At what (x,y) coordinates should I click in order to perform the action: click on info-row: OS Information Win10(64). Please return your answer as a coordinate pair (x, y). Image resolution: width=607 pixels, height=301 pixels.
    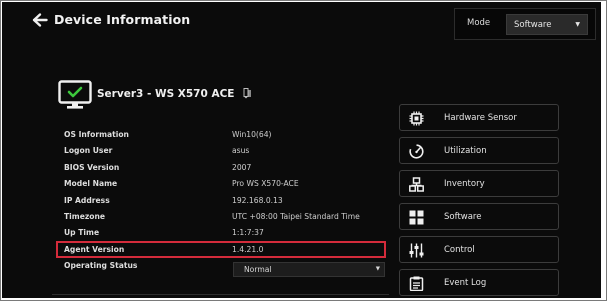
    Looking at the image, I should click on (225, 135).